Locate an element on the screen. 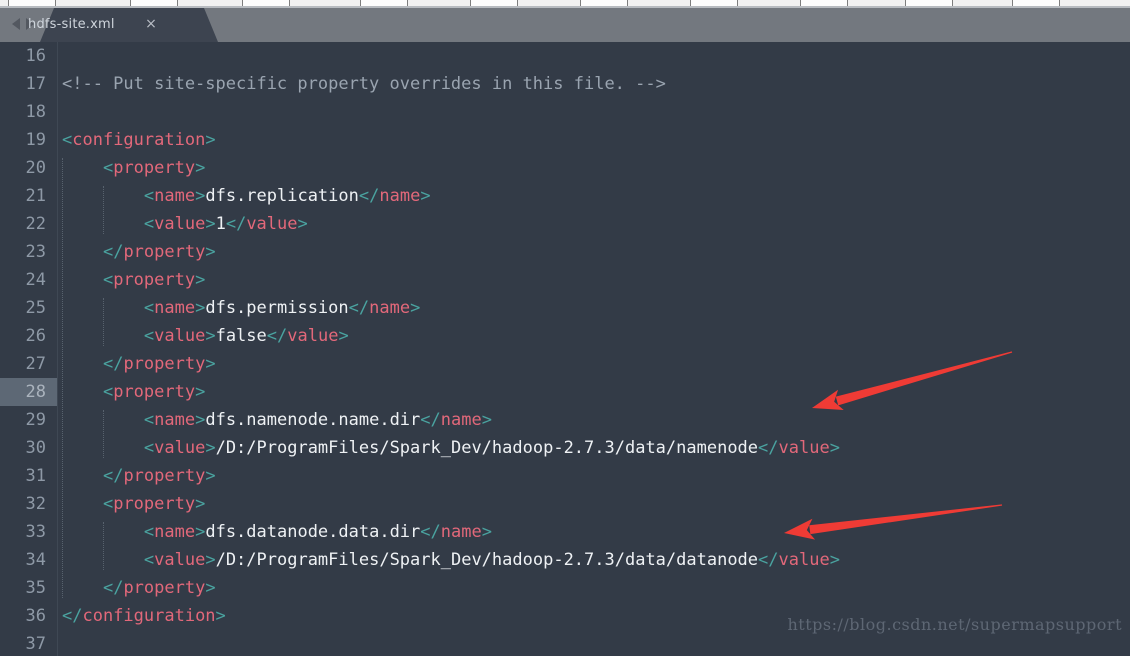  code-line: 21 <name>dfs.replication</name> is located at coordinates (565, 196).